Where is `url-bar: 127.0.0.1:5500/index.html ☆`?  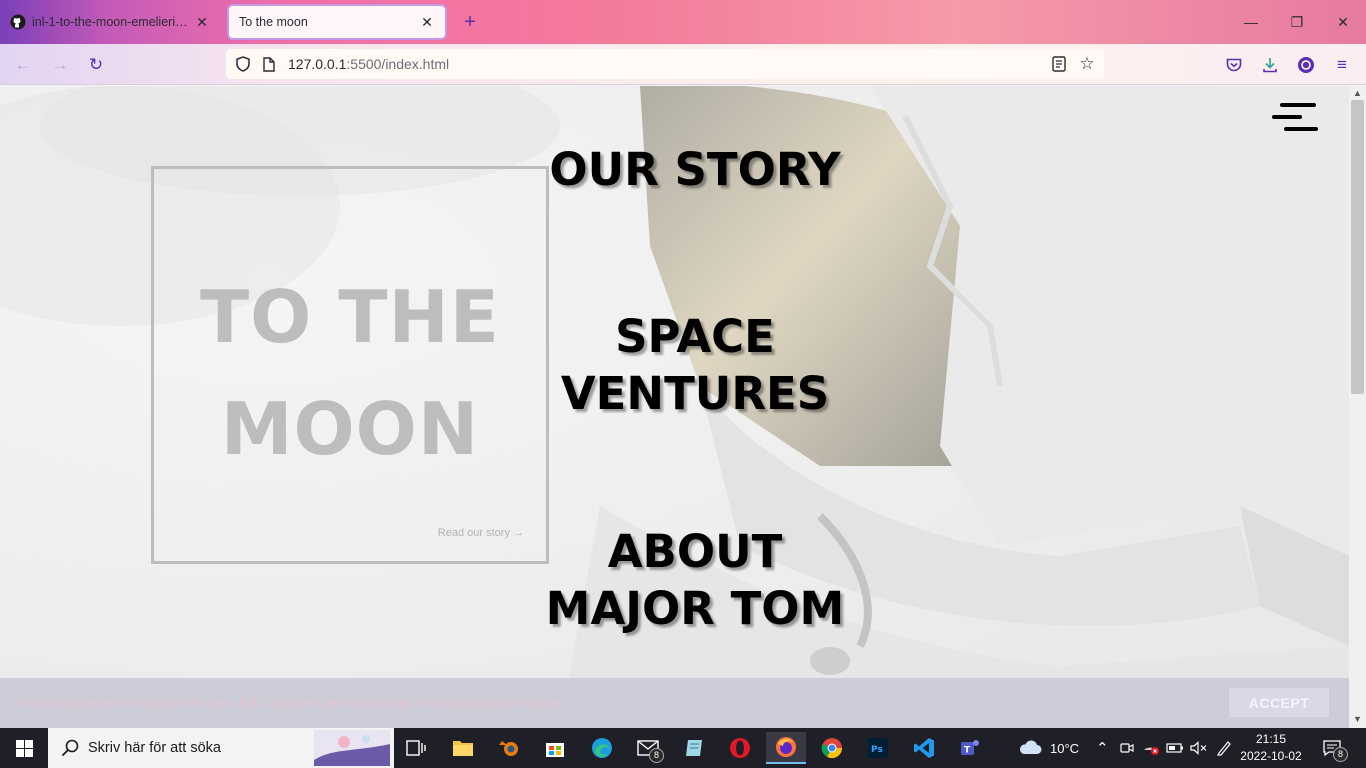 url-bar: 127.0.0.1:5500/index.html ☆ is located at coordinates (665, 64).